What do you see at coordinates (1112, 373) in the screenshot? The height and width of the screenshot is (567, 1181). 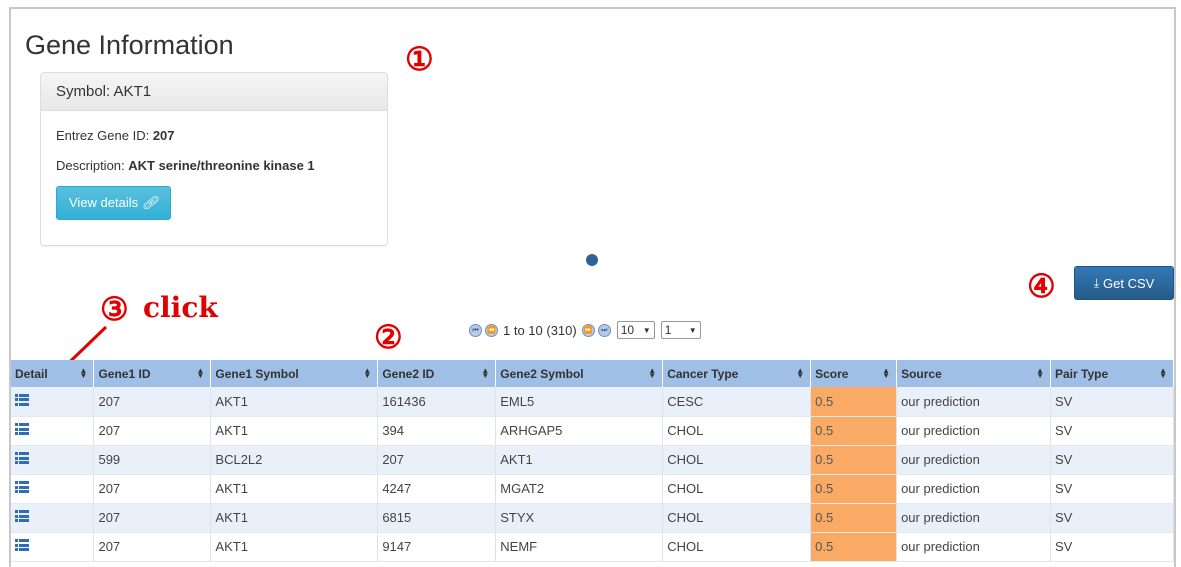 I see `column-header-pair-type: Pair Type ▲ ▼` at bounding box center [1112, 373].